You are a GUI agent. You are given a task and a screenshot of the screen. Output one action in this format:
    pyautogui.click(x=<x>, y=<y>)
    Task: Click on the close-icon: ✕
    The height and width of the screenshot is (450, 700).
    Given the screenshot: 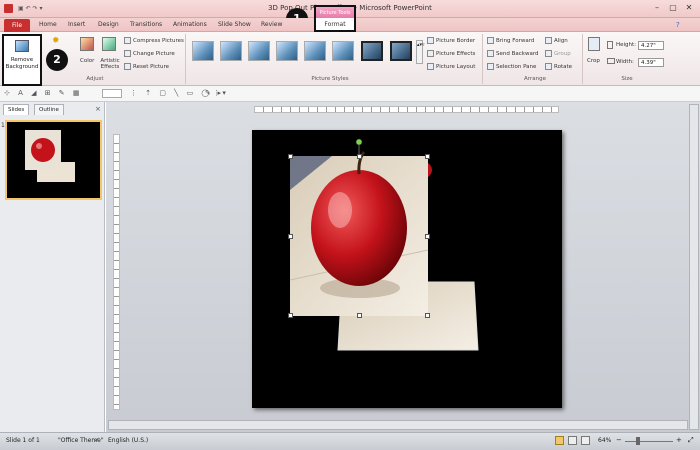 What is the action you would take?
    pyautogui.click(x=689, y=8)
    